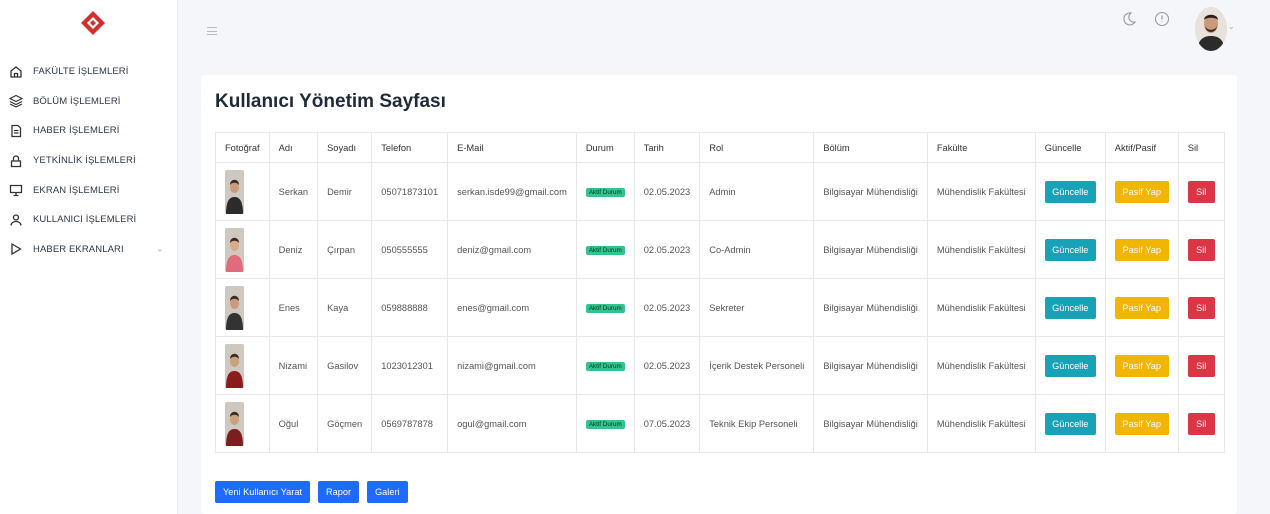  Describe the element at coordinates (870, 147) in the screenshot. I see `column-header: Bölüm` at that location.